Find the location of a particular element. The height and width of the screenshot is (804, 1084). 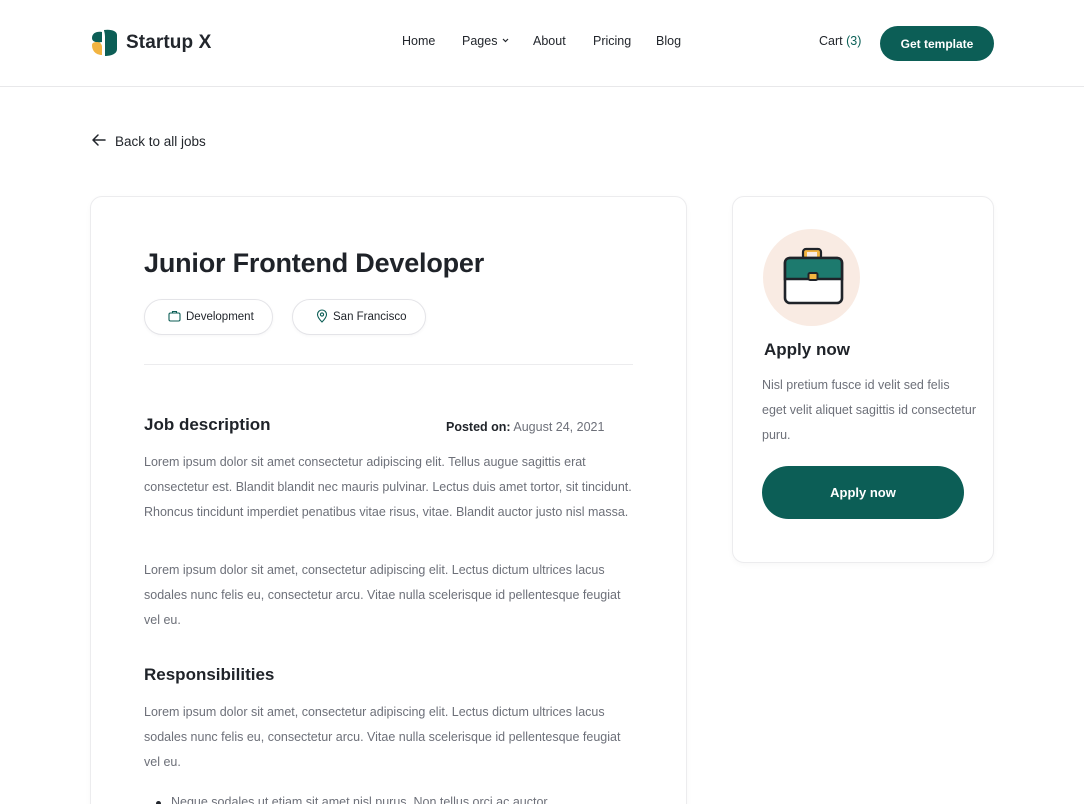

logo-icon is located at coordinates (104, 43).